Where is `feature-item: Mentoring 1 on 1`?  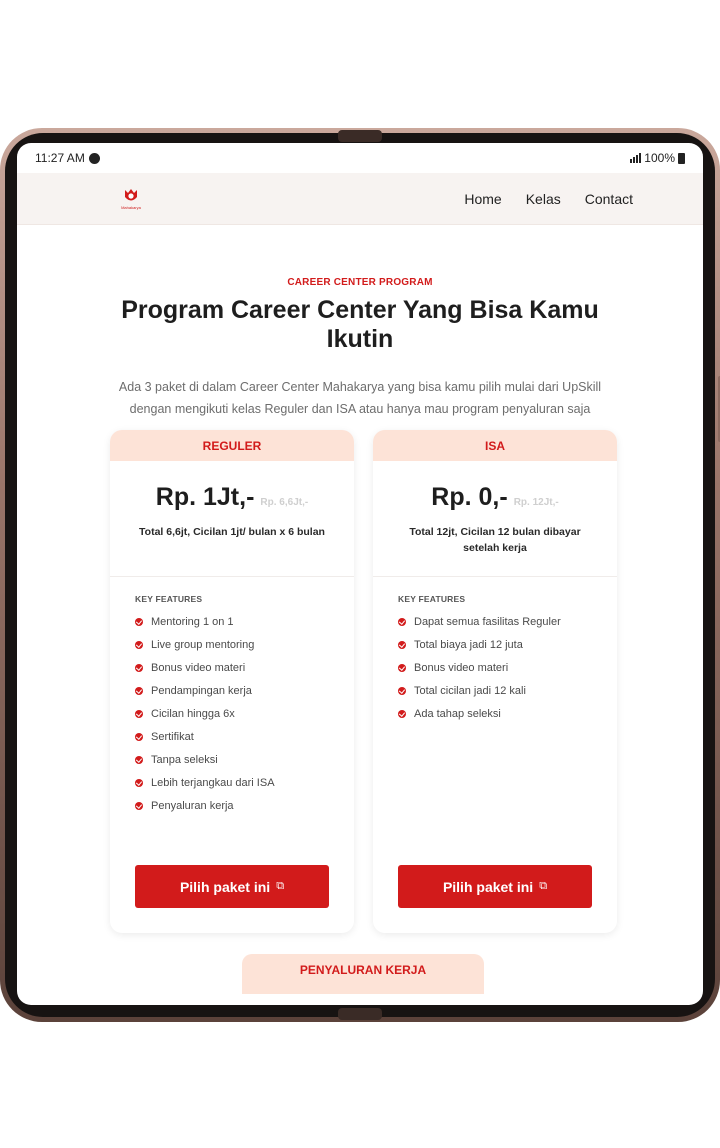
feature-item: Mentoring 1 on 1 is located at coordinates (205, 621).